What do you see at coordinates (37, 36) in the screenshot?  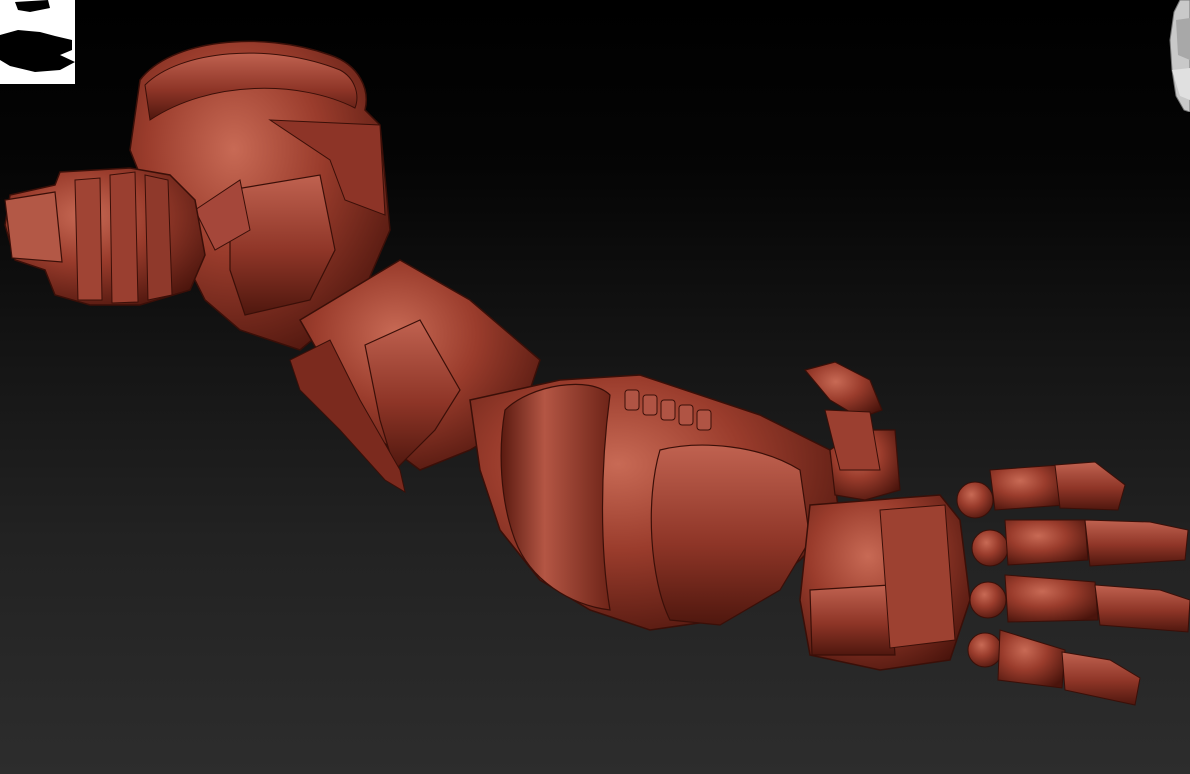 I see `navigator-silhouette` at bounding box center [37, 36].